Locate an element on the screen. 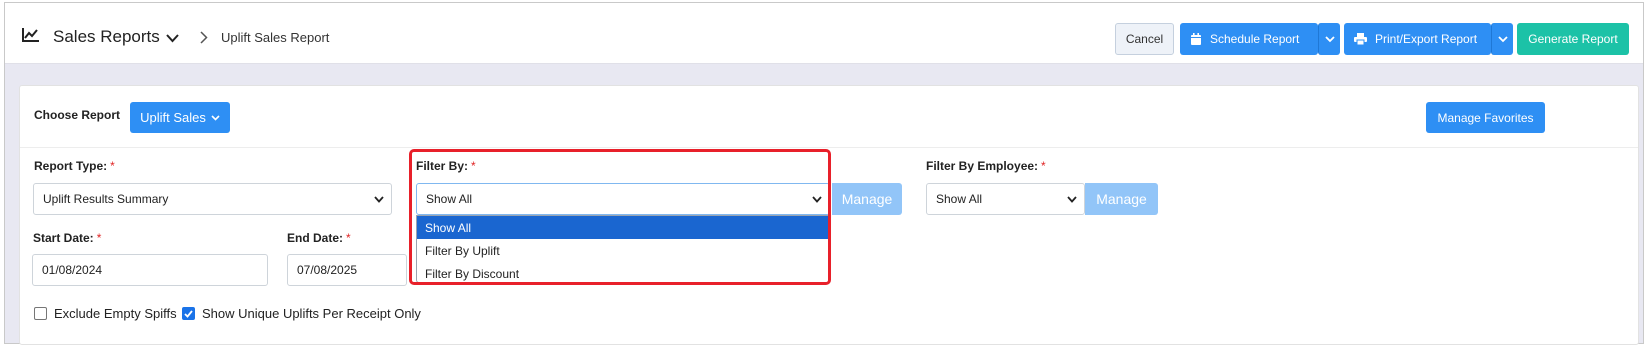 This screenshot has width=1647, height=345. report-selector-label: Uplift Sales is located at coordinates (173, 117).